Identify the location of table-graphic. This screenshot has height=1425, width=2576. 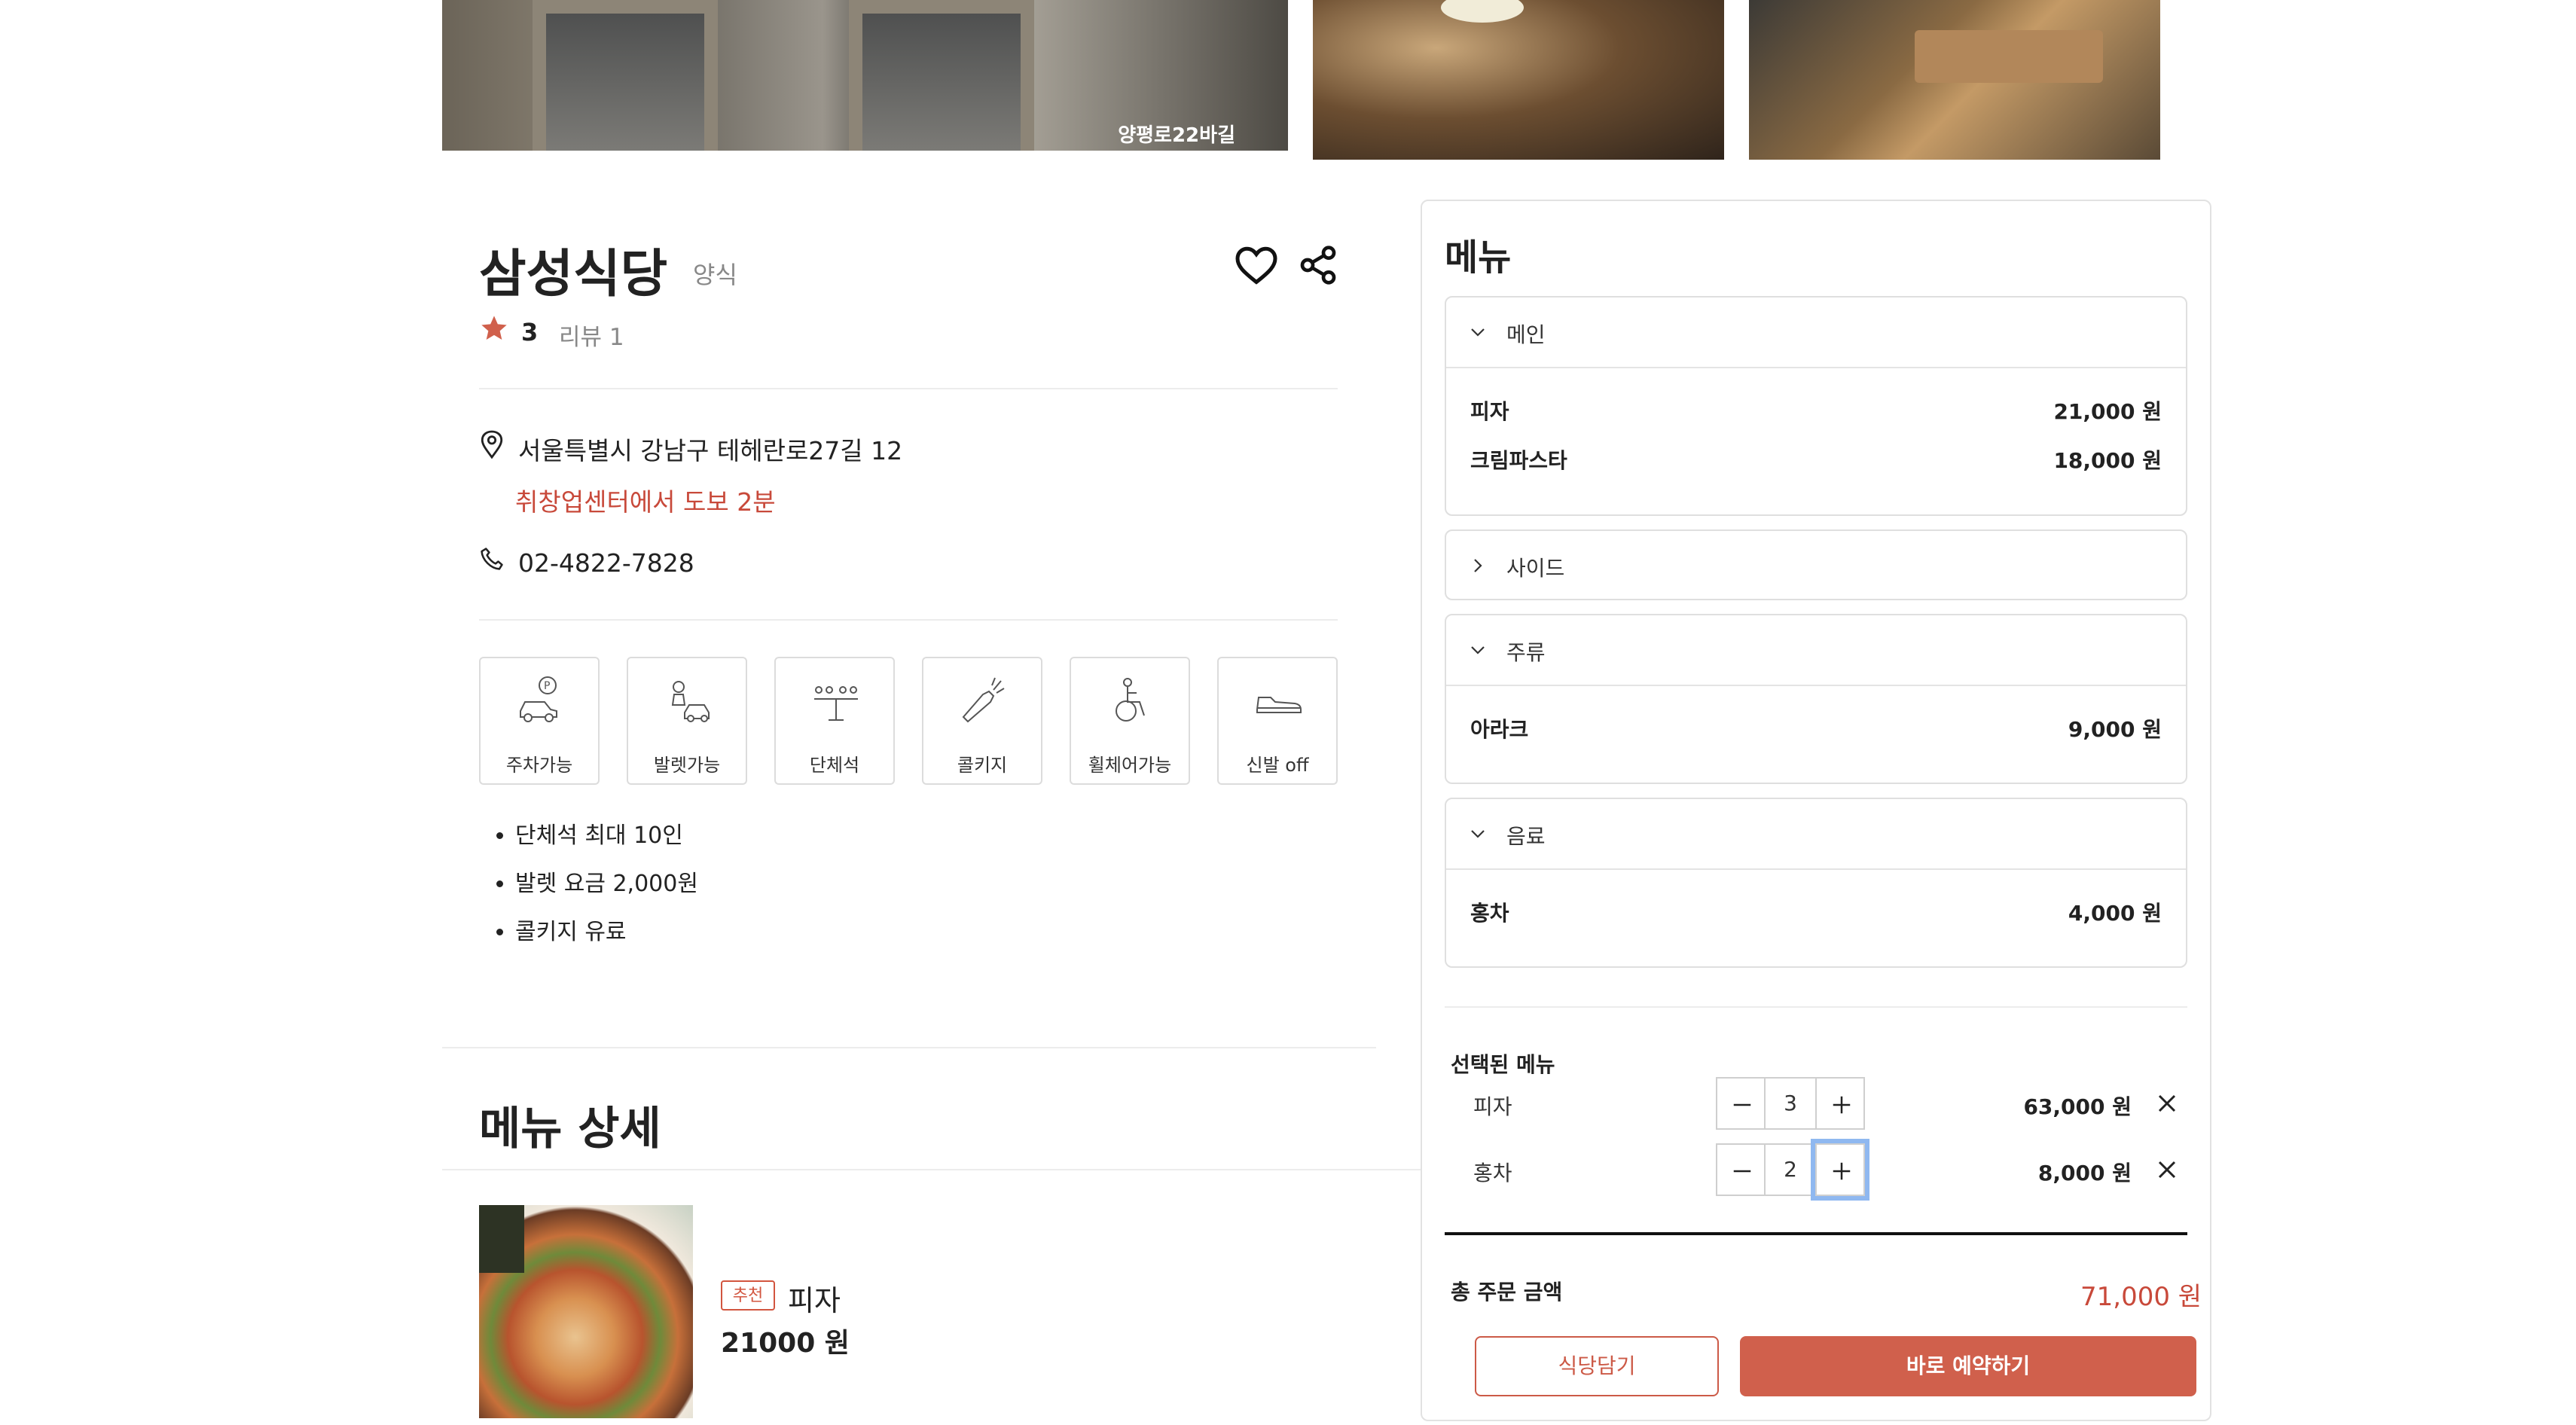
(2009, 56).